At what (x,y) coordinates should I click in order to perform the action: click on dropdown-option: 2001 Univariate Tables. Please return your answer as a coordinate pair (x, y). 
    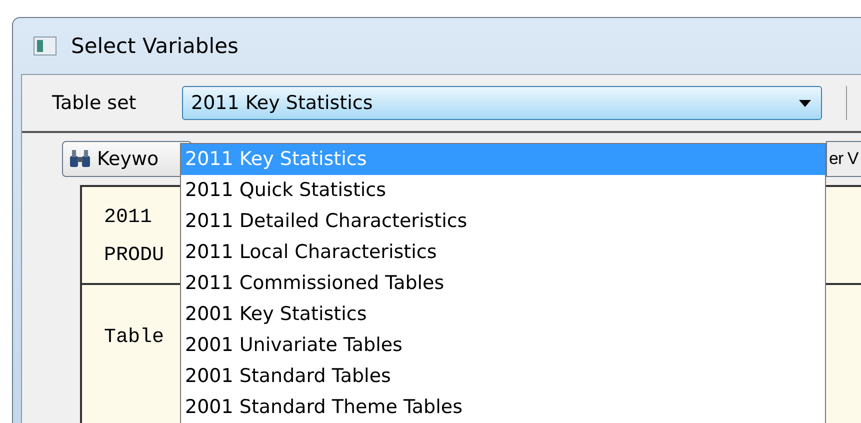
    Looking at the image, I should click on (503, 345).